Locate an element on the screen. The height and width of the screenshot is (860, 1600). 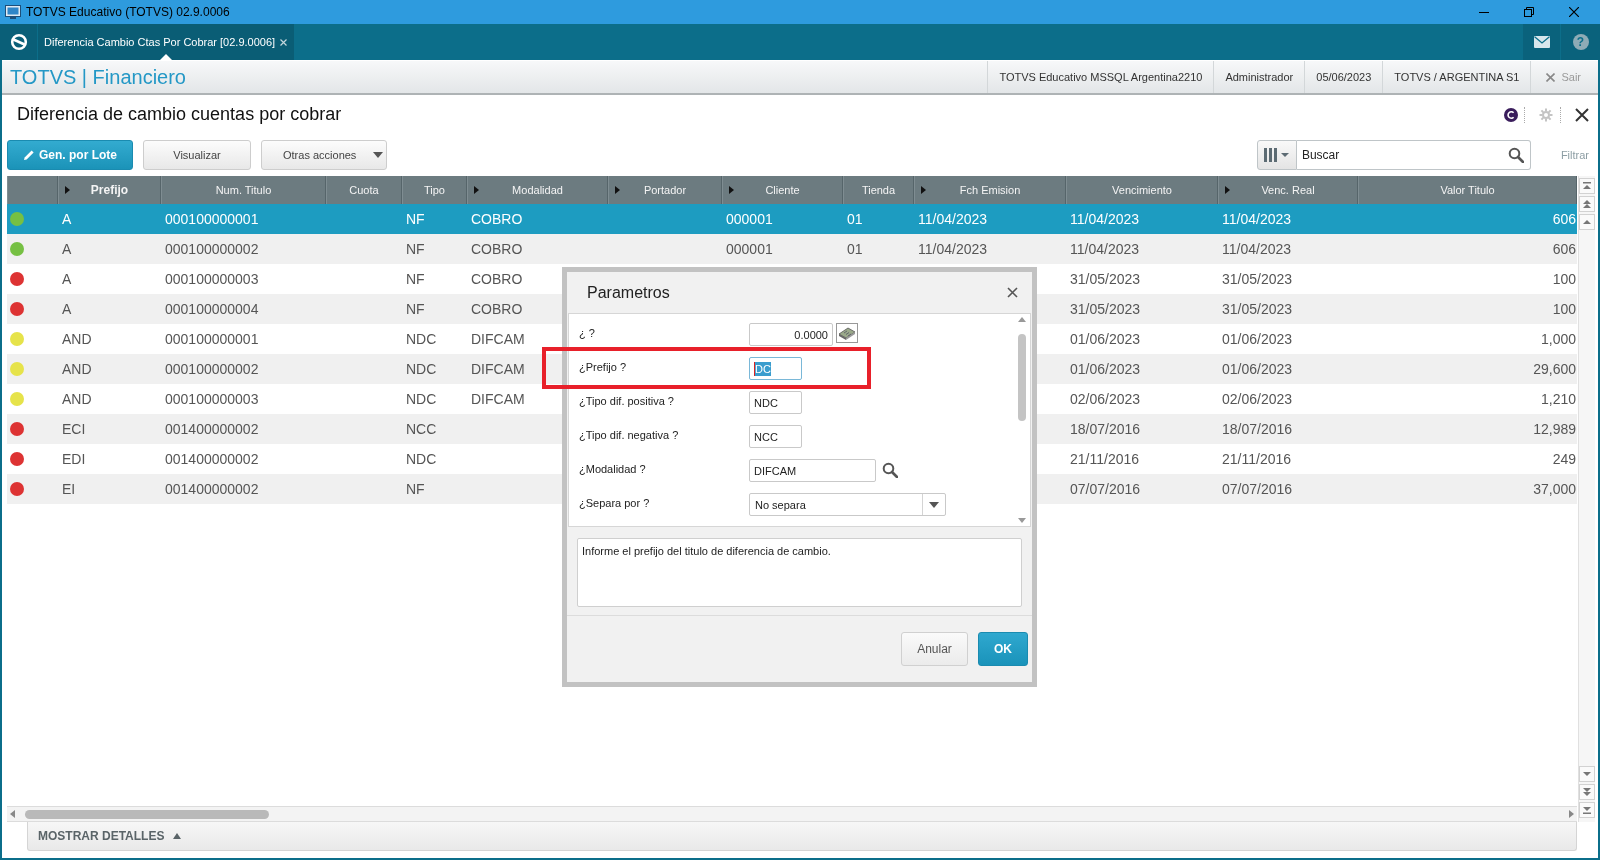
page-title: Diferencia de cambio cuentas por cobrar is located at coordinates (180, 114).